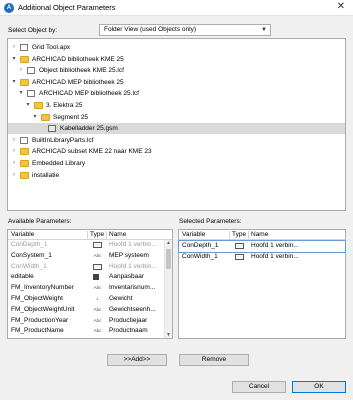 This screenshot has width=353, height=400. What do you see at coordinates (176, 117) in the screenshot?
I see `tree-item: ▾ Segment 25` at bounding box center [176, 117].